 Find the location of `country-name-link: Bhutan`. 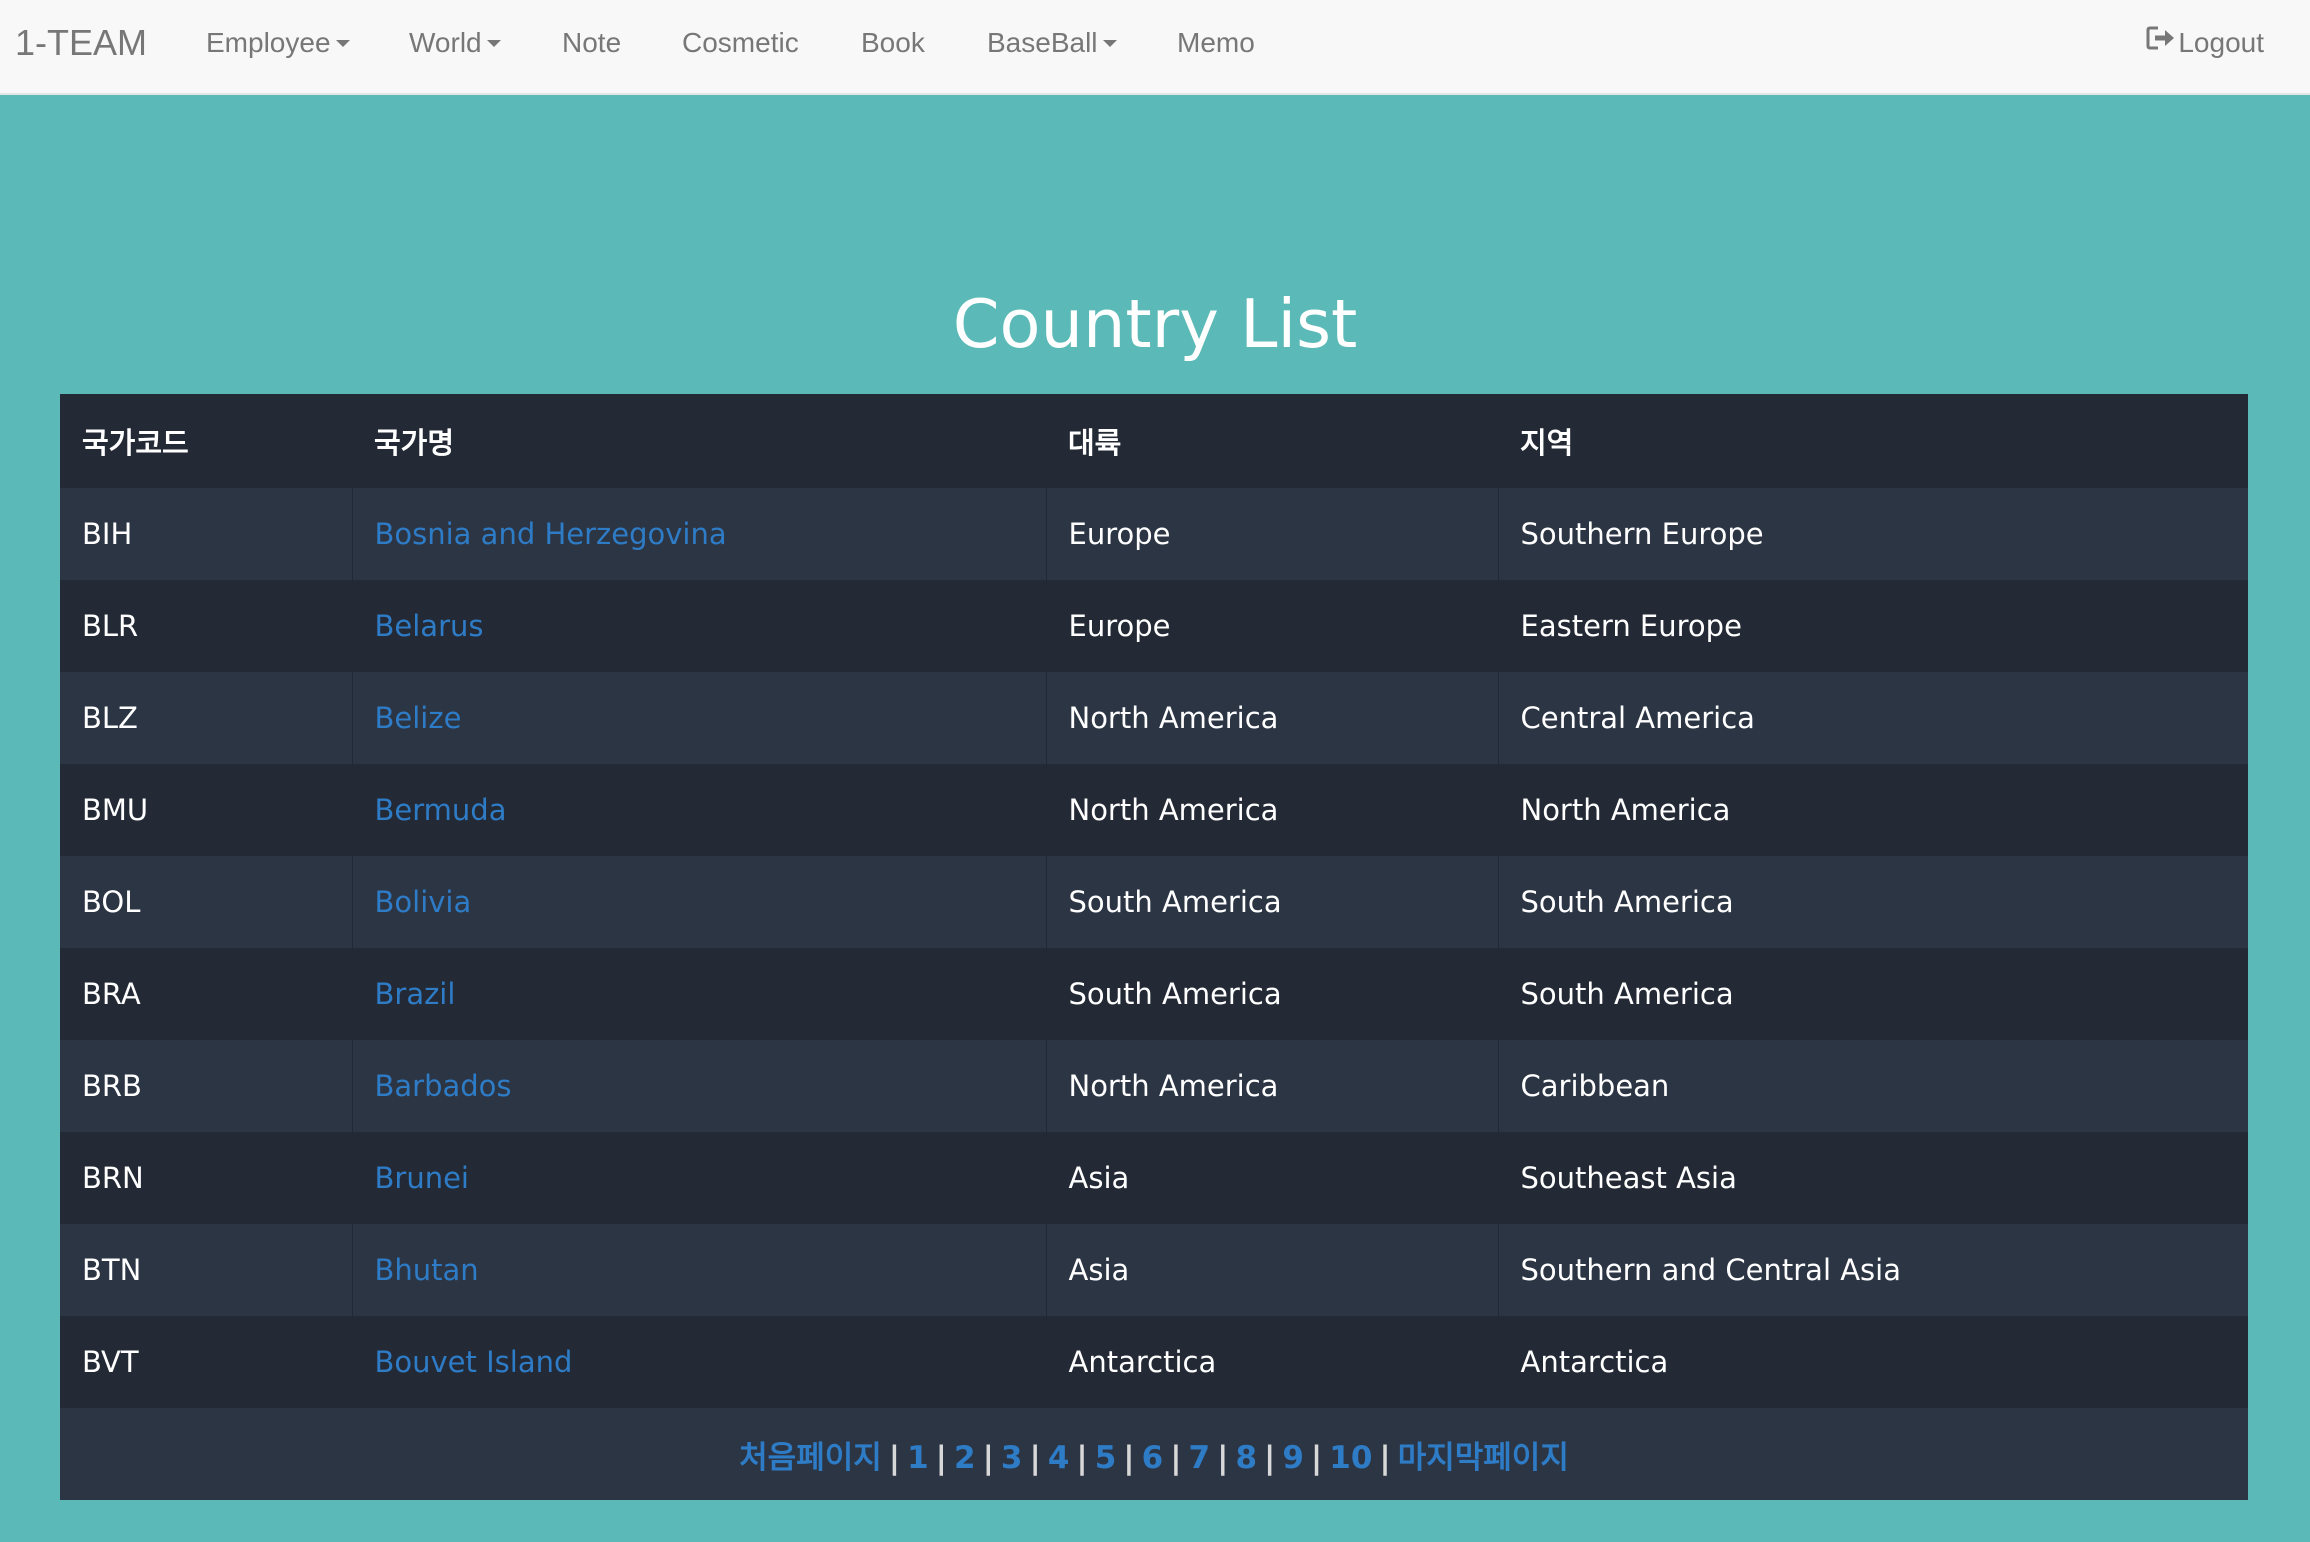

country-name-link: Bhutan is located at coordinates (427, 1270).